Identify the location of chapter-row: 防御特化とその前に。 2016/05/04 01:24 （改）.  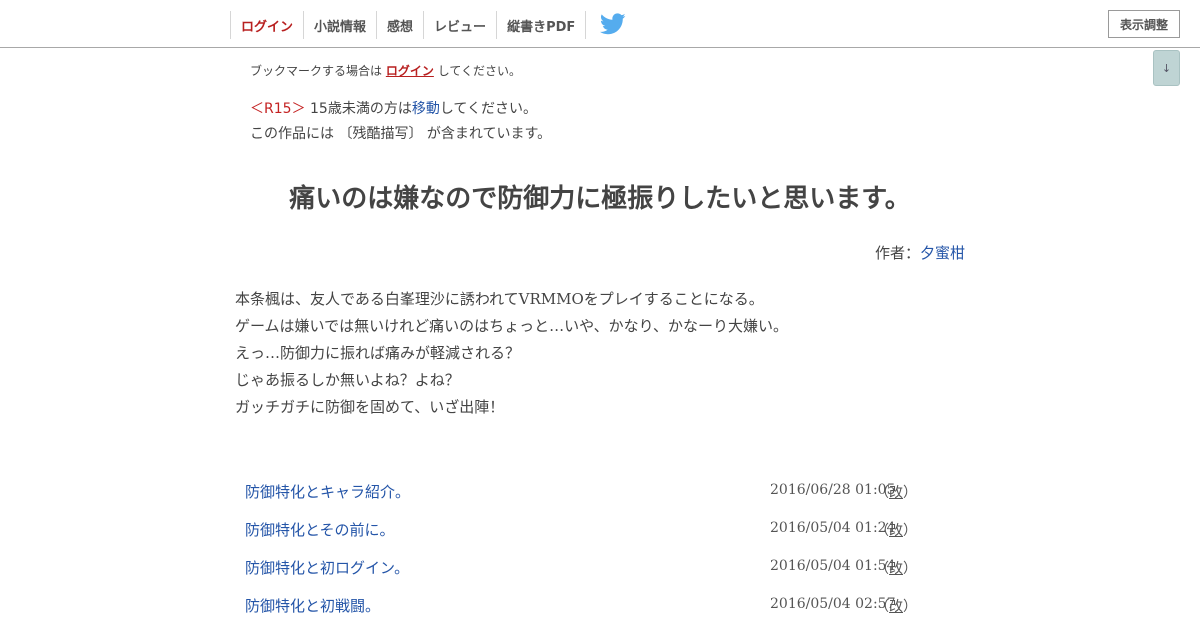
(585, 529).